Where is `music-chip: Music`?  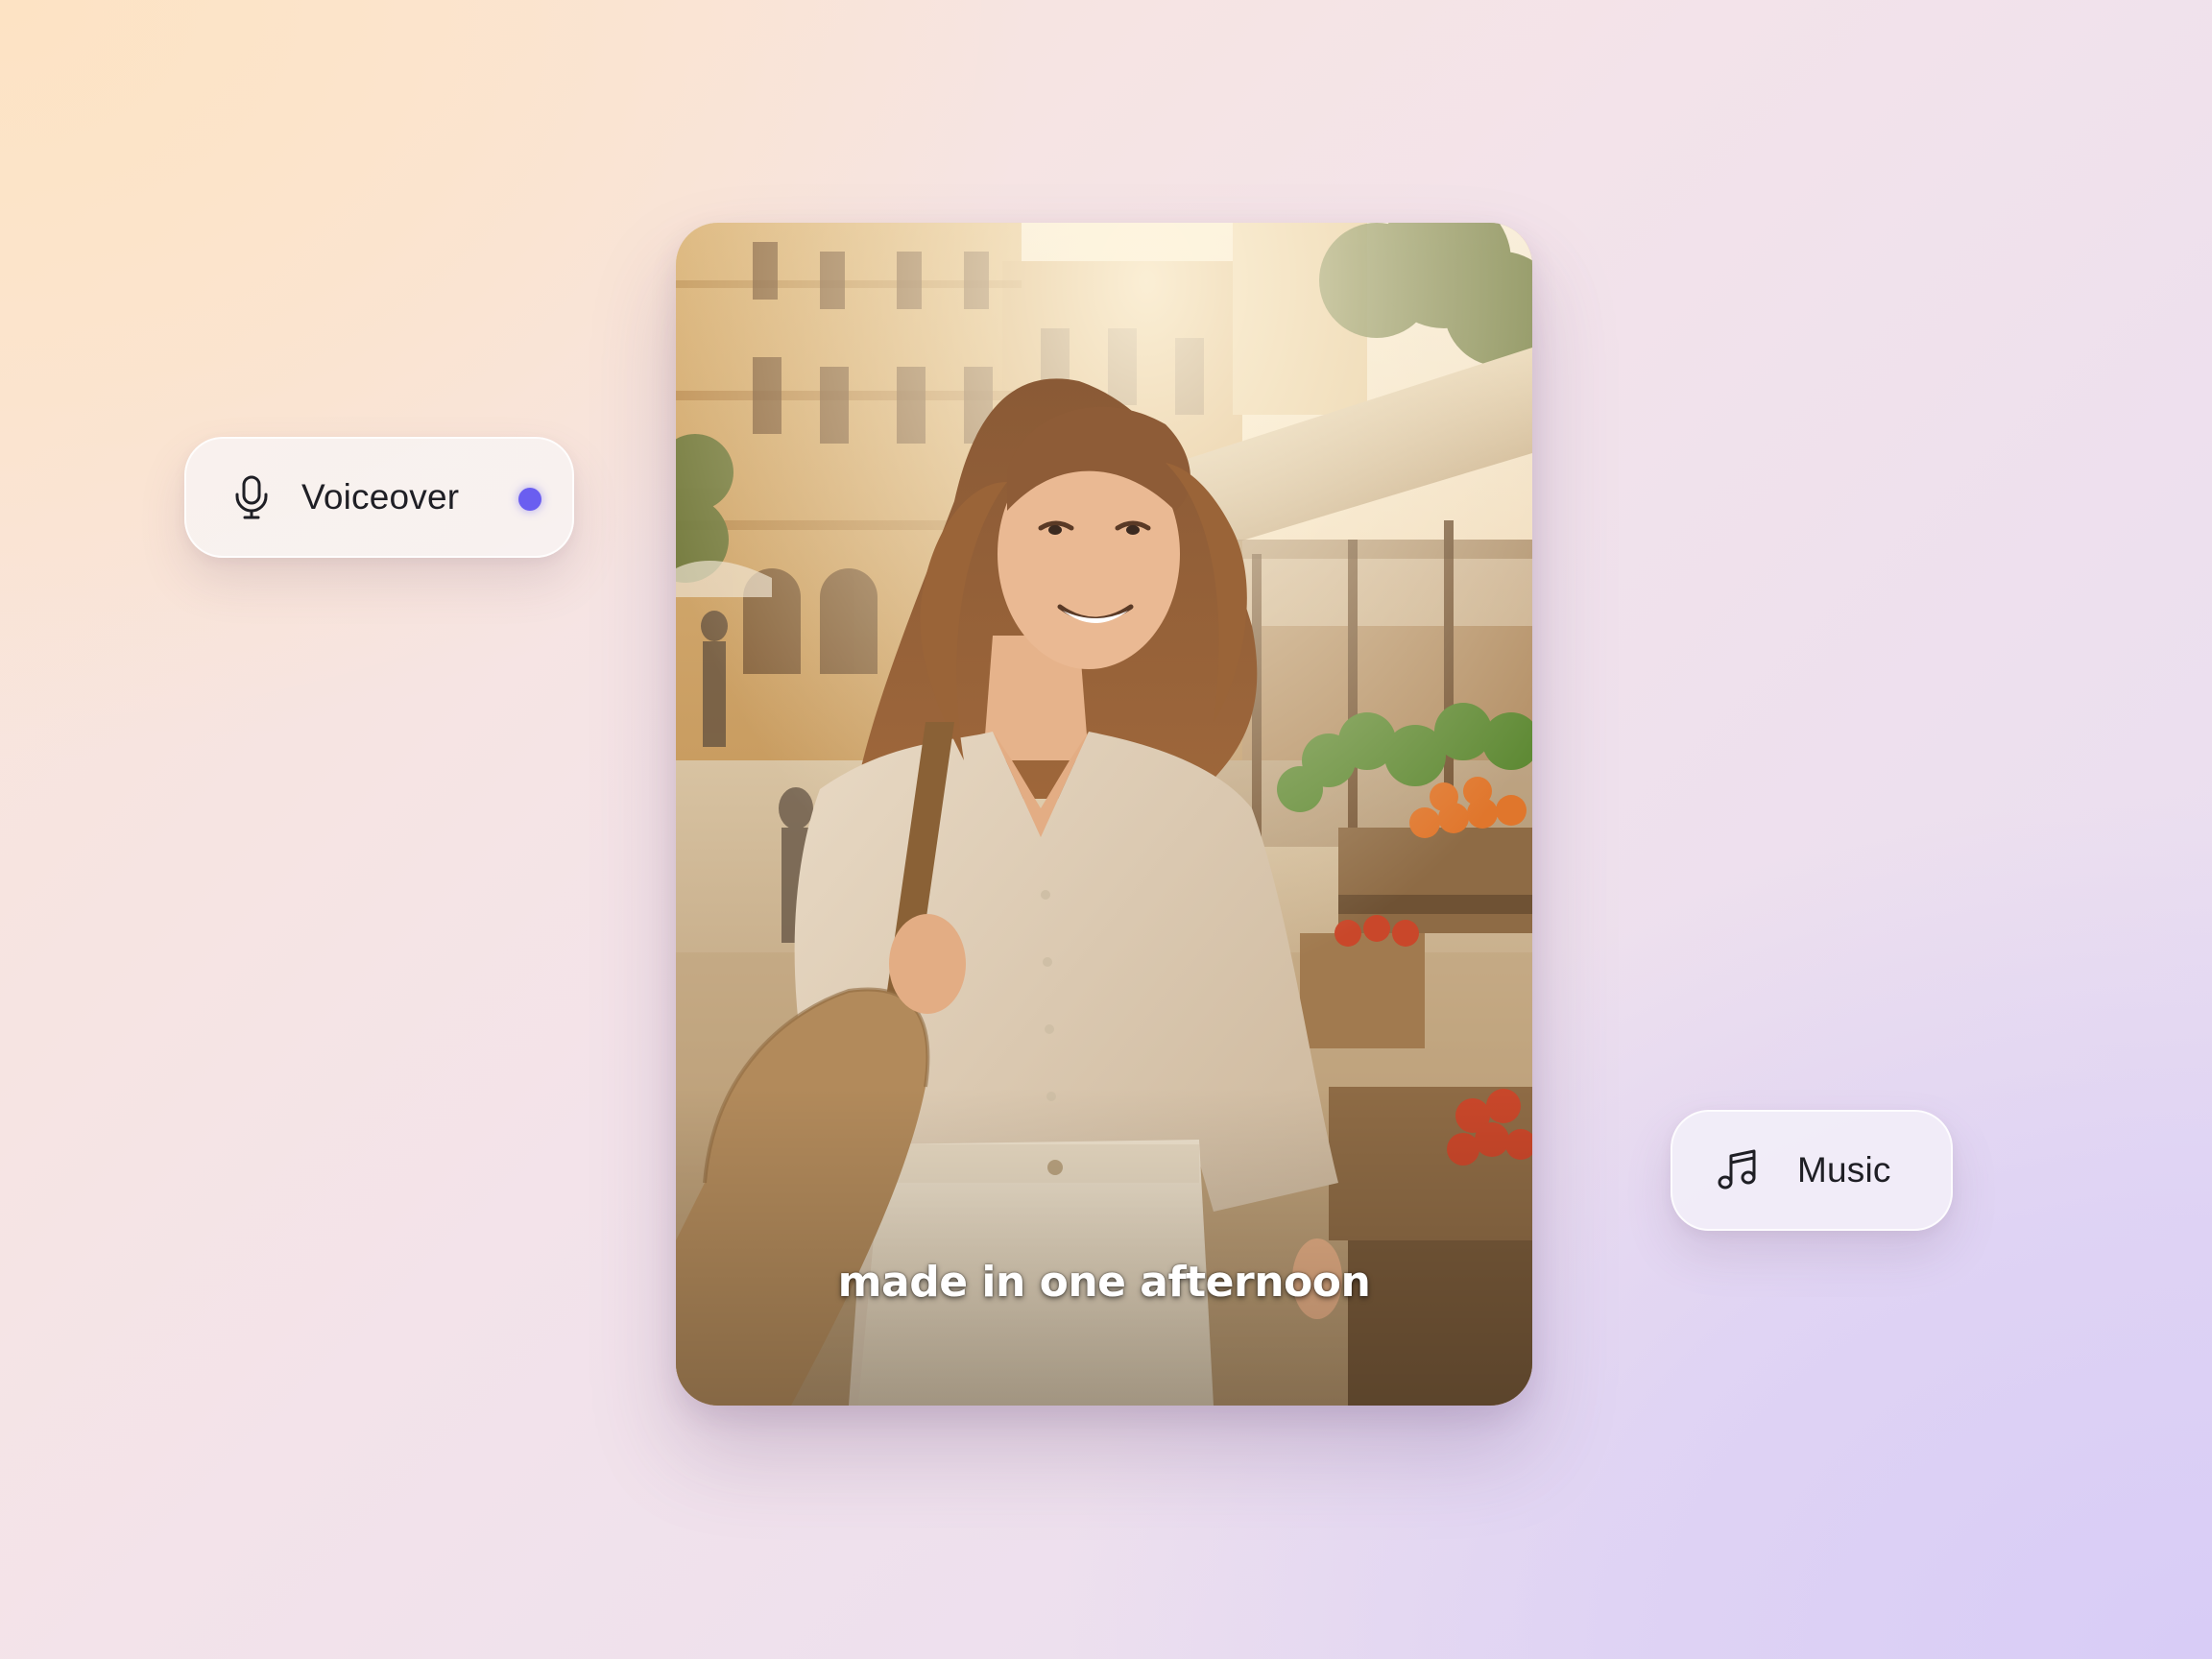 music-chip: Music is located at coordinates (1812, 1170).